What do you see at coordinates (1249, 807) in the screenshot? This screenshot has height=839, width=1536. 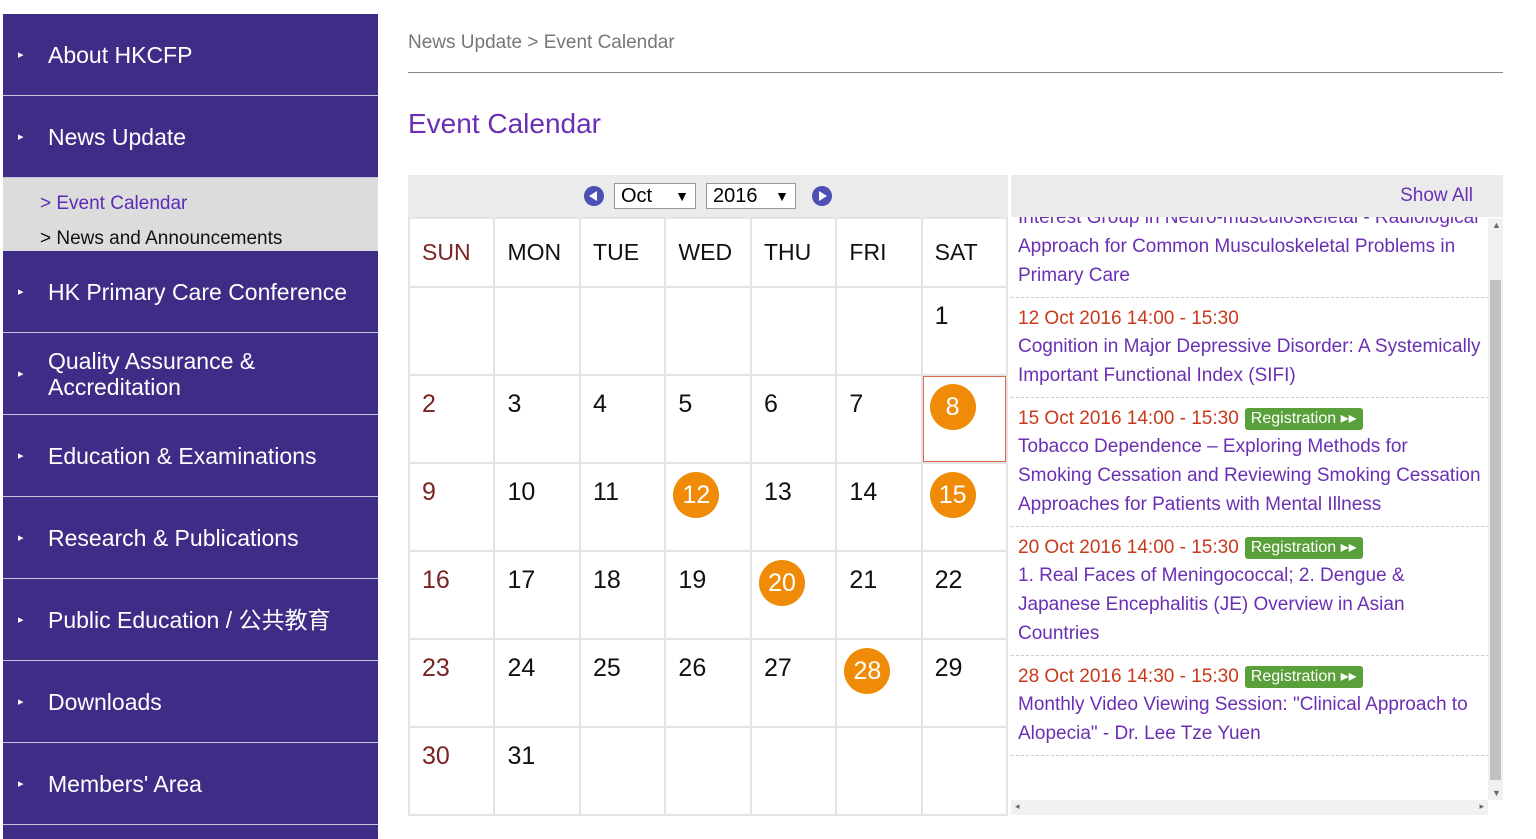 I see `horizontal-scrollbar: ◂ ▸` at bounding box center [1249, 807].